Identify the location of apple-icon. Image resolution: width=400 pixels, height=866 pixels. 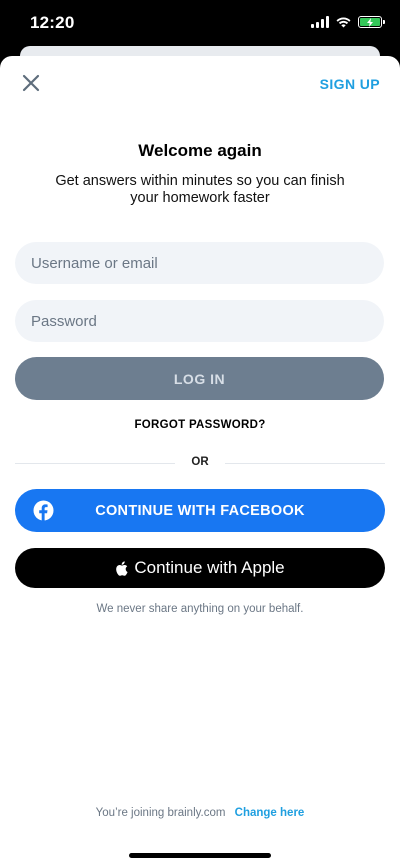
(122, 568).